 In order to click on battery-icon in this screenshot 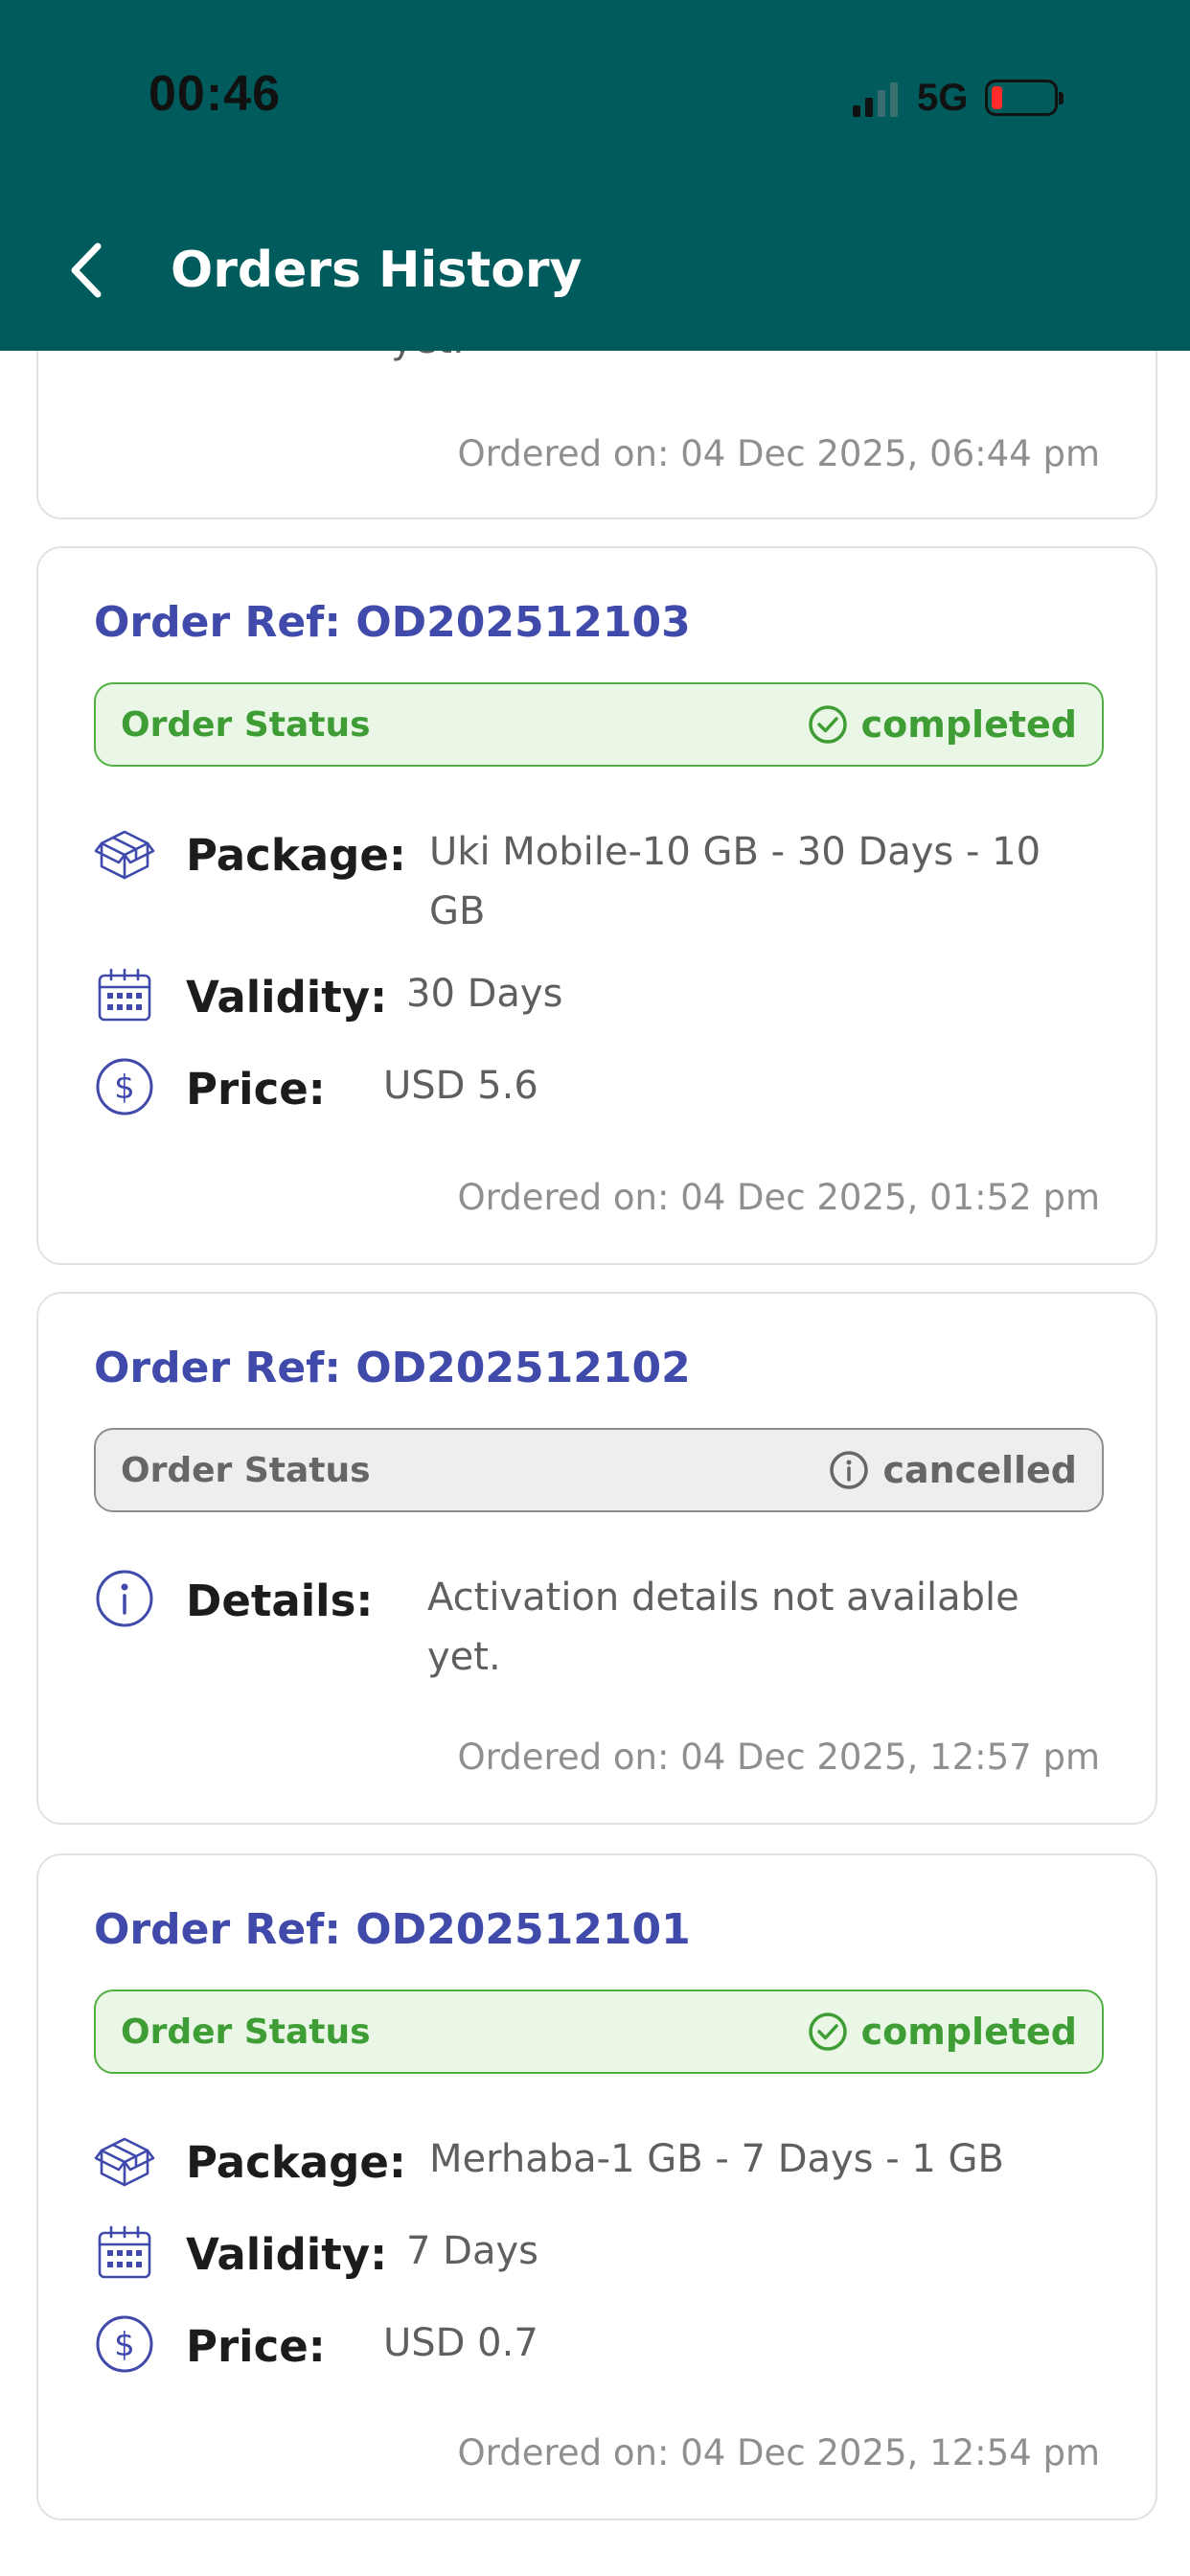, I will do `click(1025, 98)`.